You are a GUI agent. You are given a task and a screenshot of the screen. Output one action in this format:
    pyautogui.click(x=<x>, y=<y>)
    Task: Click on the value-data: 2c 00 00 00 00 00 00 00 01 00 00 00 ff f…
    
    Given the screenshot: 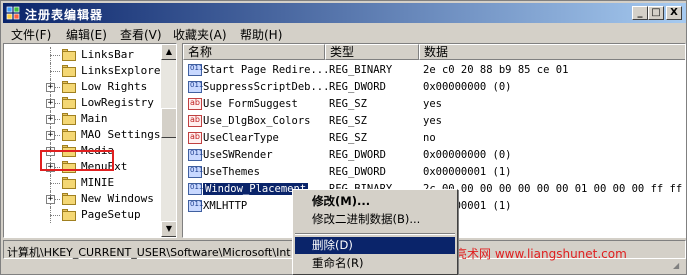 What is the action you would take?
    pyautogui.click(x=553, y=189)
    